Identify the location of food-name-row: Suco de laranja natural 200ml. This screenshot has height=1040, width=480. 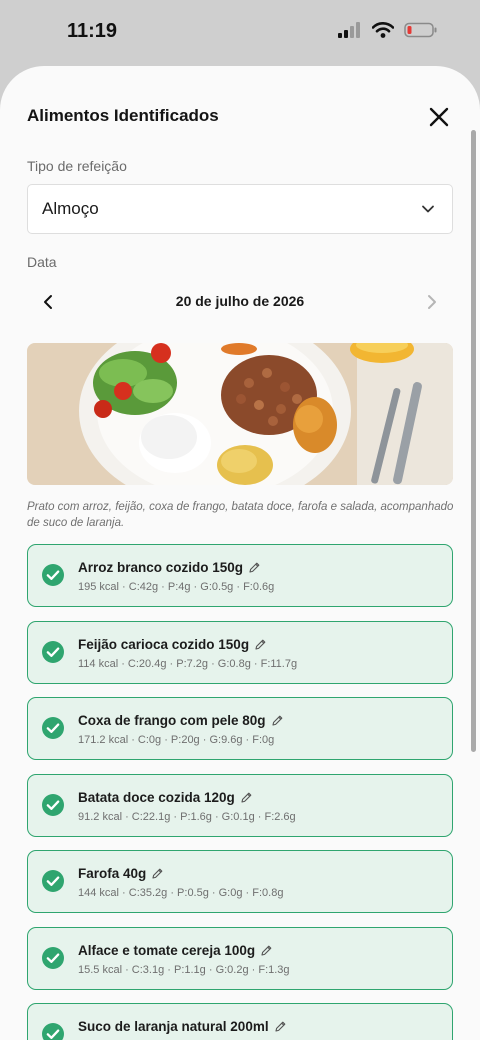
(182, 1026).